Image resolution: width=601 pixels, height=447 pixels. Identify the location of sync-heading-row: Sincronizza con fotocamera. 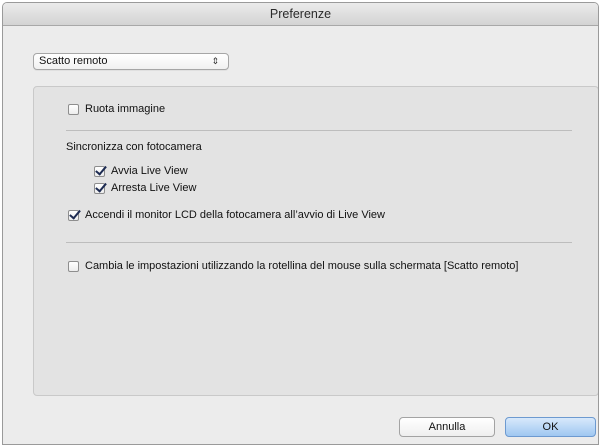
(134, 147).